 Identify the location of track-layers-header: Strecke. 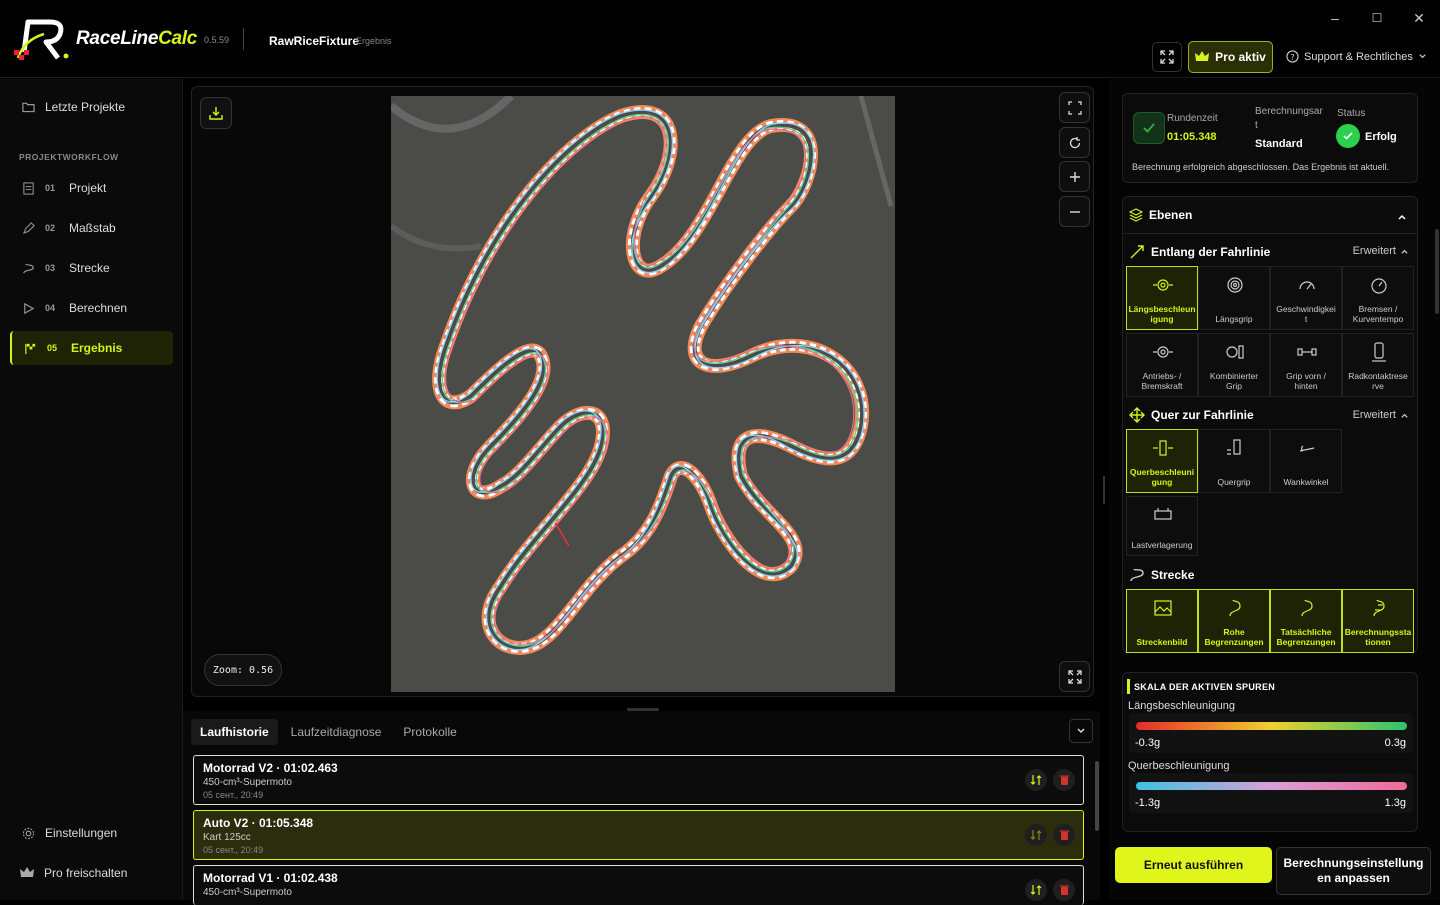
(1161, 575).